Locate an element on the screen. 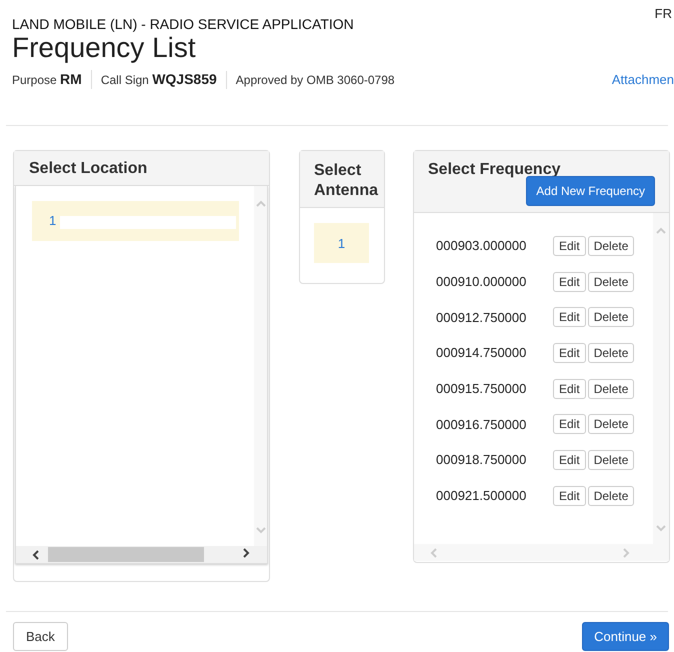 Image resolution: width=674 pixels, height=652 pixels. panel-title: Select Location is located at coordinates (141, 168).